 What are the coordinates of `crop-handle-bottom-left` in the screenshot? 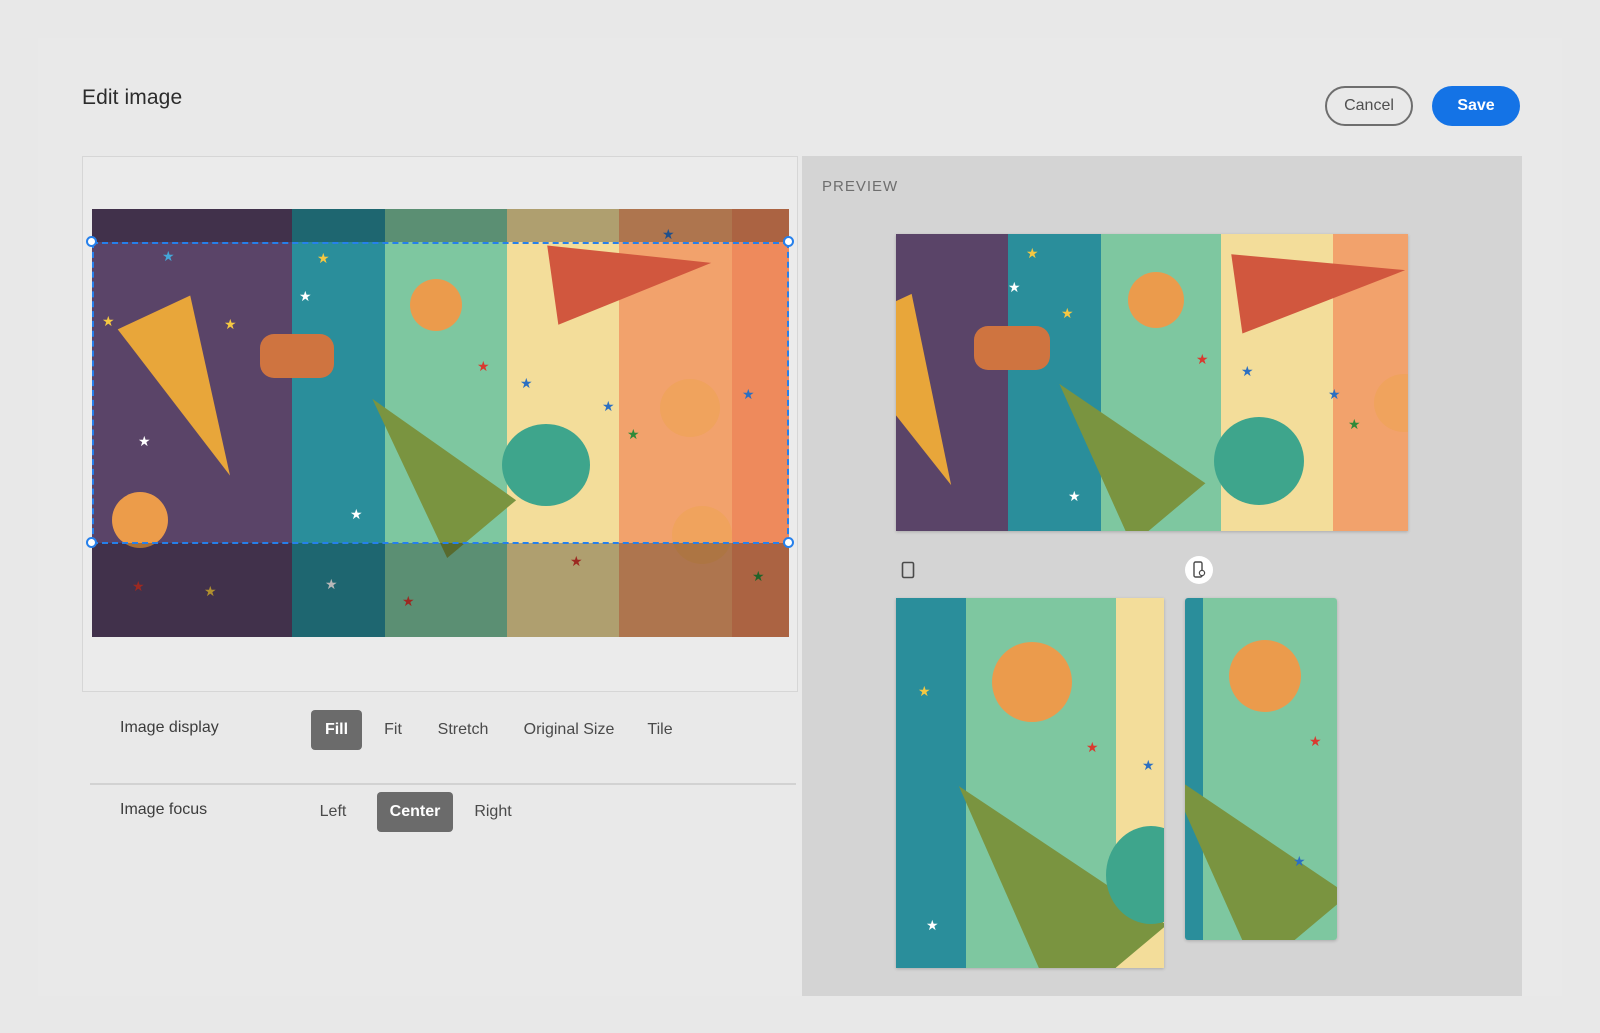 It's located at (91, 542).